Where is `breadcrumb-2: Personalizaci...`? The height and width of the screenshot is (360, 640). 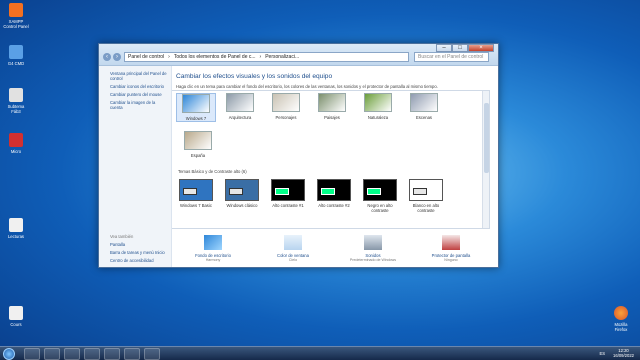 breadcrumb-2: Personalizaci... is located at coordinates (282, 57).